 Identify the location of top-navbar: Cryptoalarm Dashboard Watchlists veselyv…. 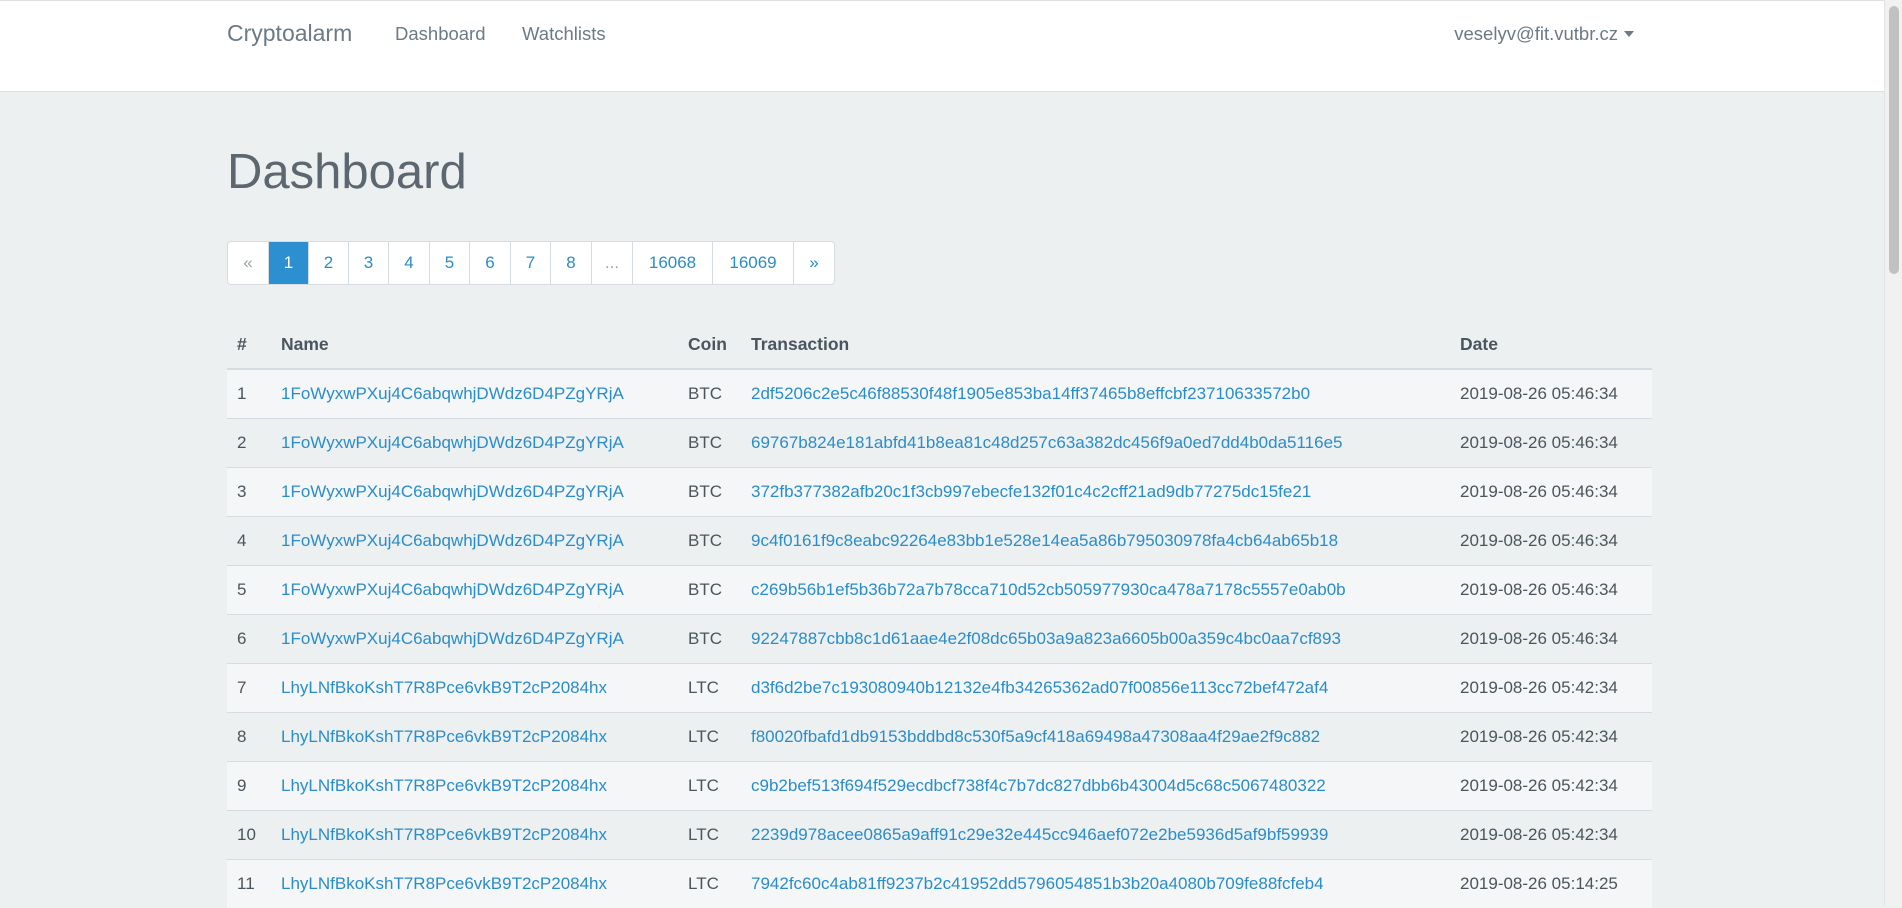
(942, 46).